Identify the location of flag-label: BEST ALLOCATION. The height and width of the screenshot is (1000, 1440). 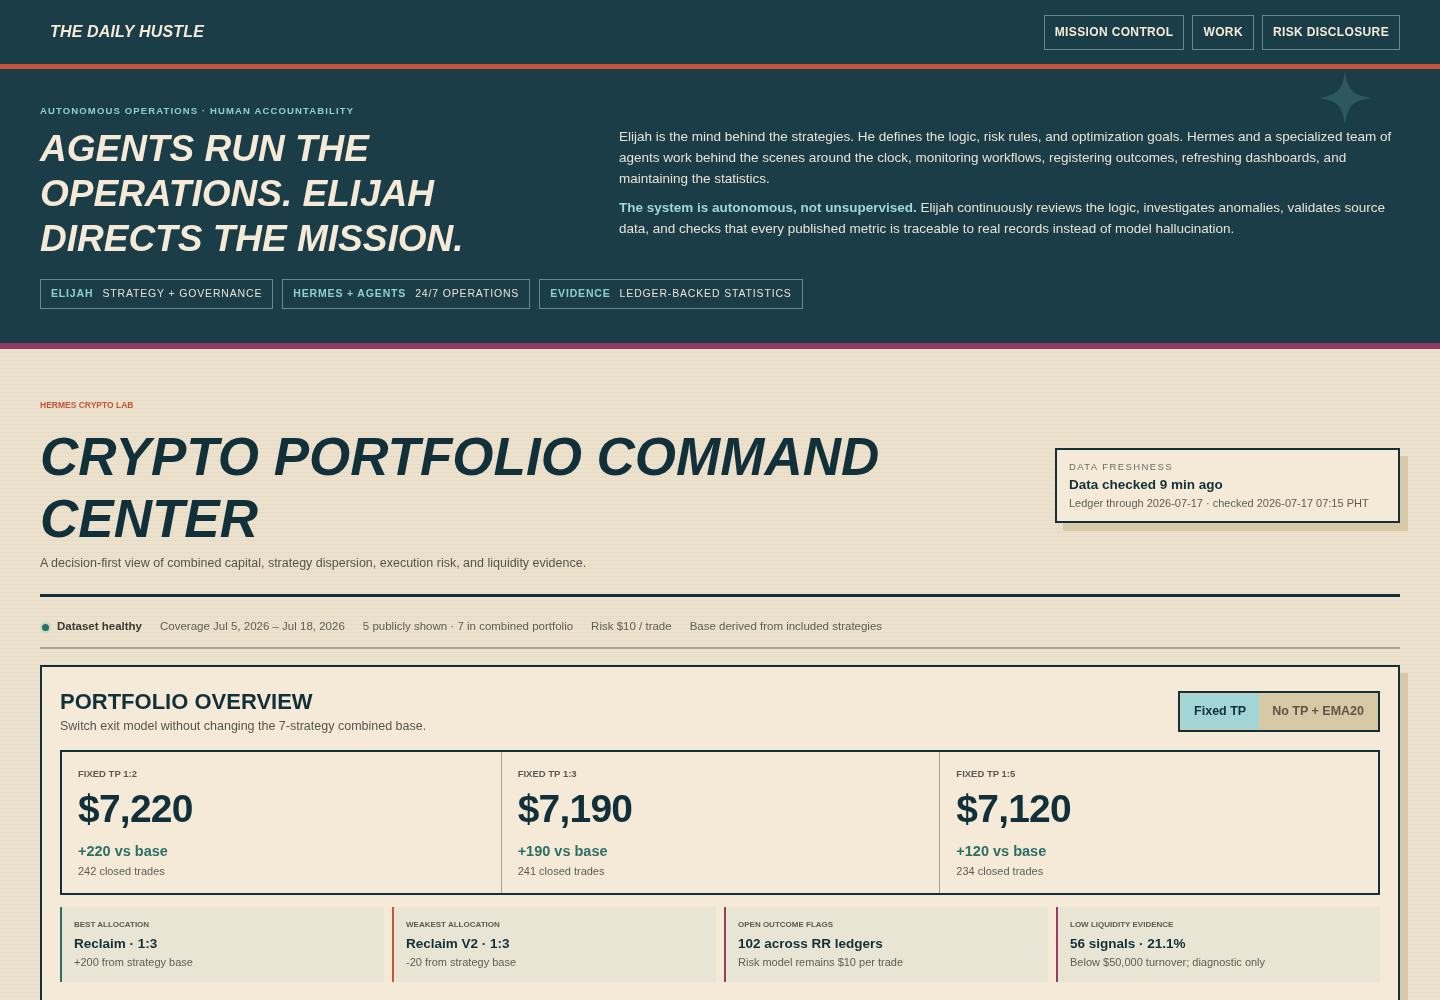
(112, 925).